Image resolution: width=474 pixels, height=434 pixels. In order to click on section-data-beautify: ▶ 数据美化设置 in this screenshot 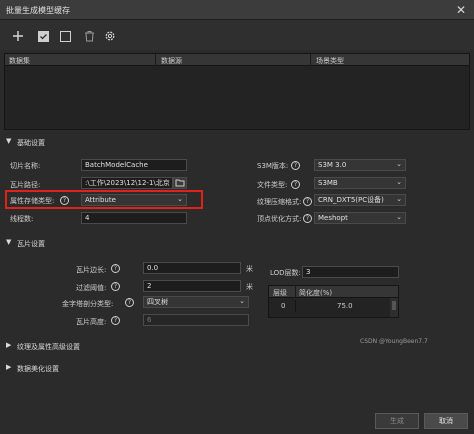, I will do `click(237, 369)`.